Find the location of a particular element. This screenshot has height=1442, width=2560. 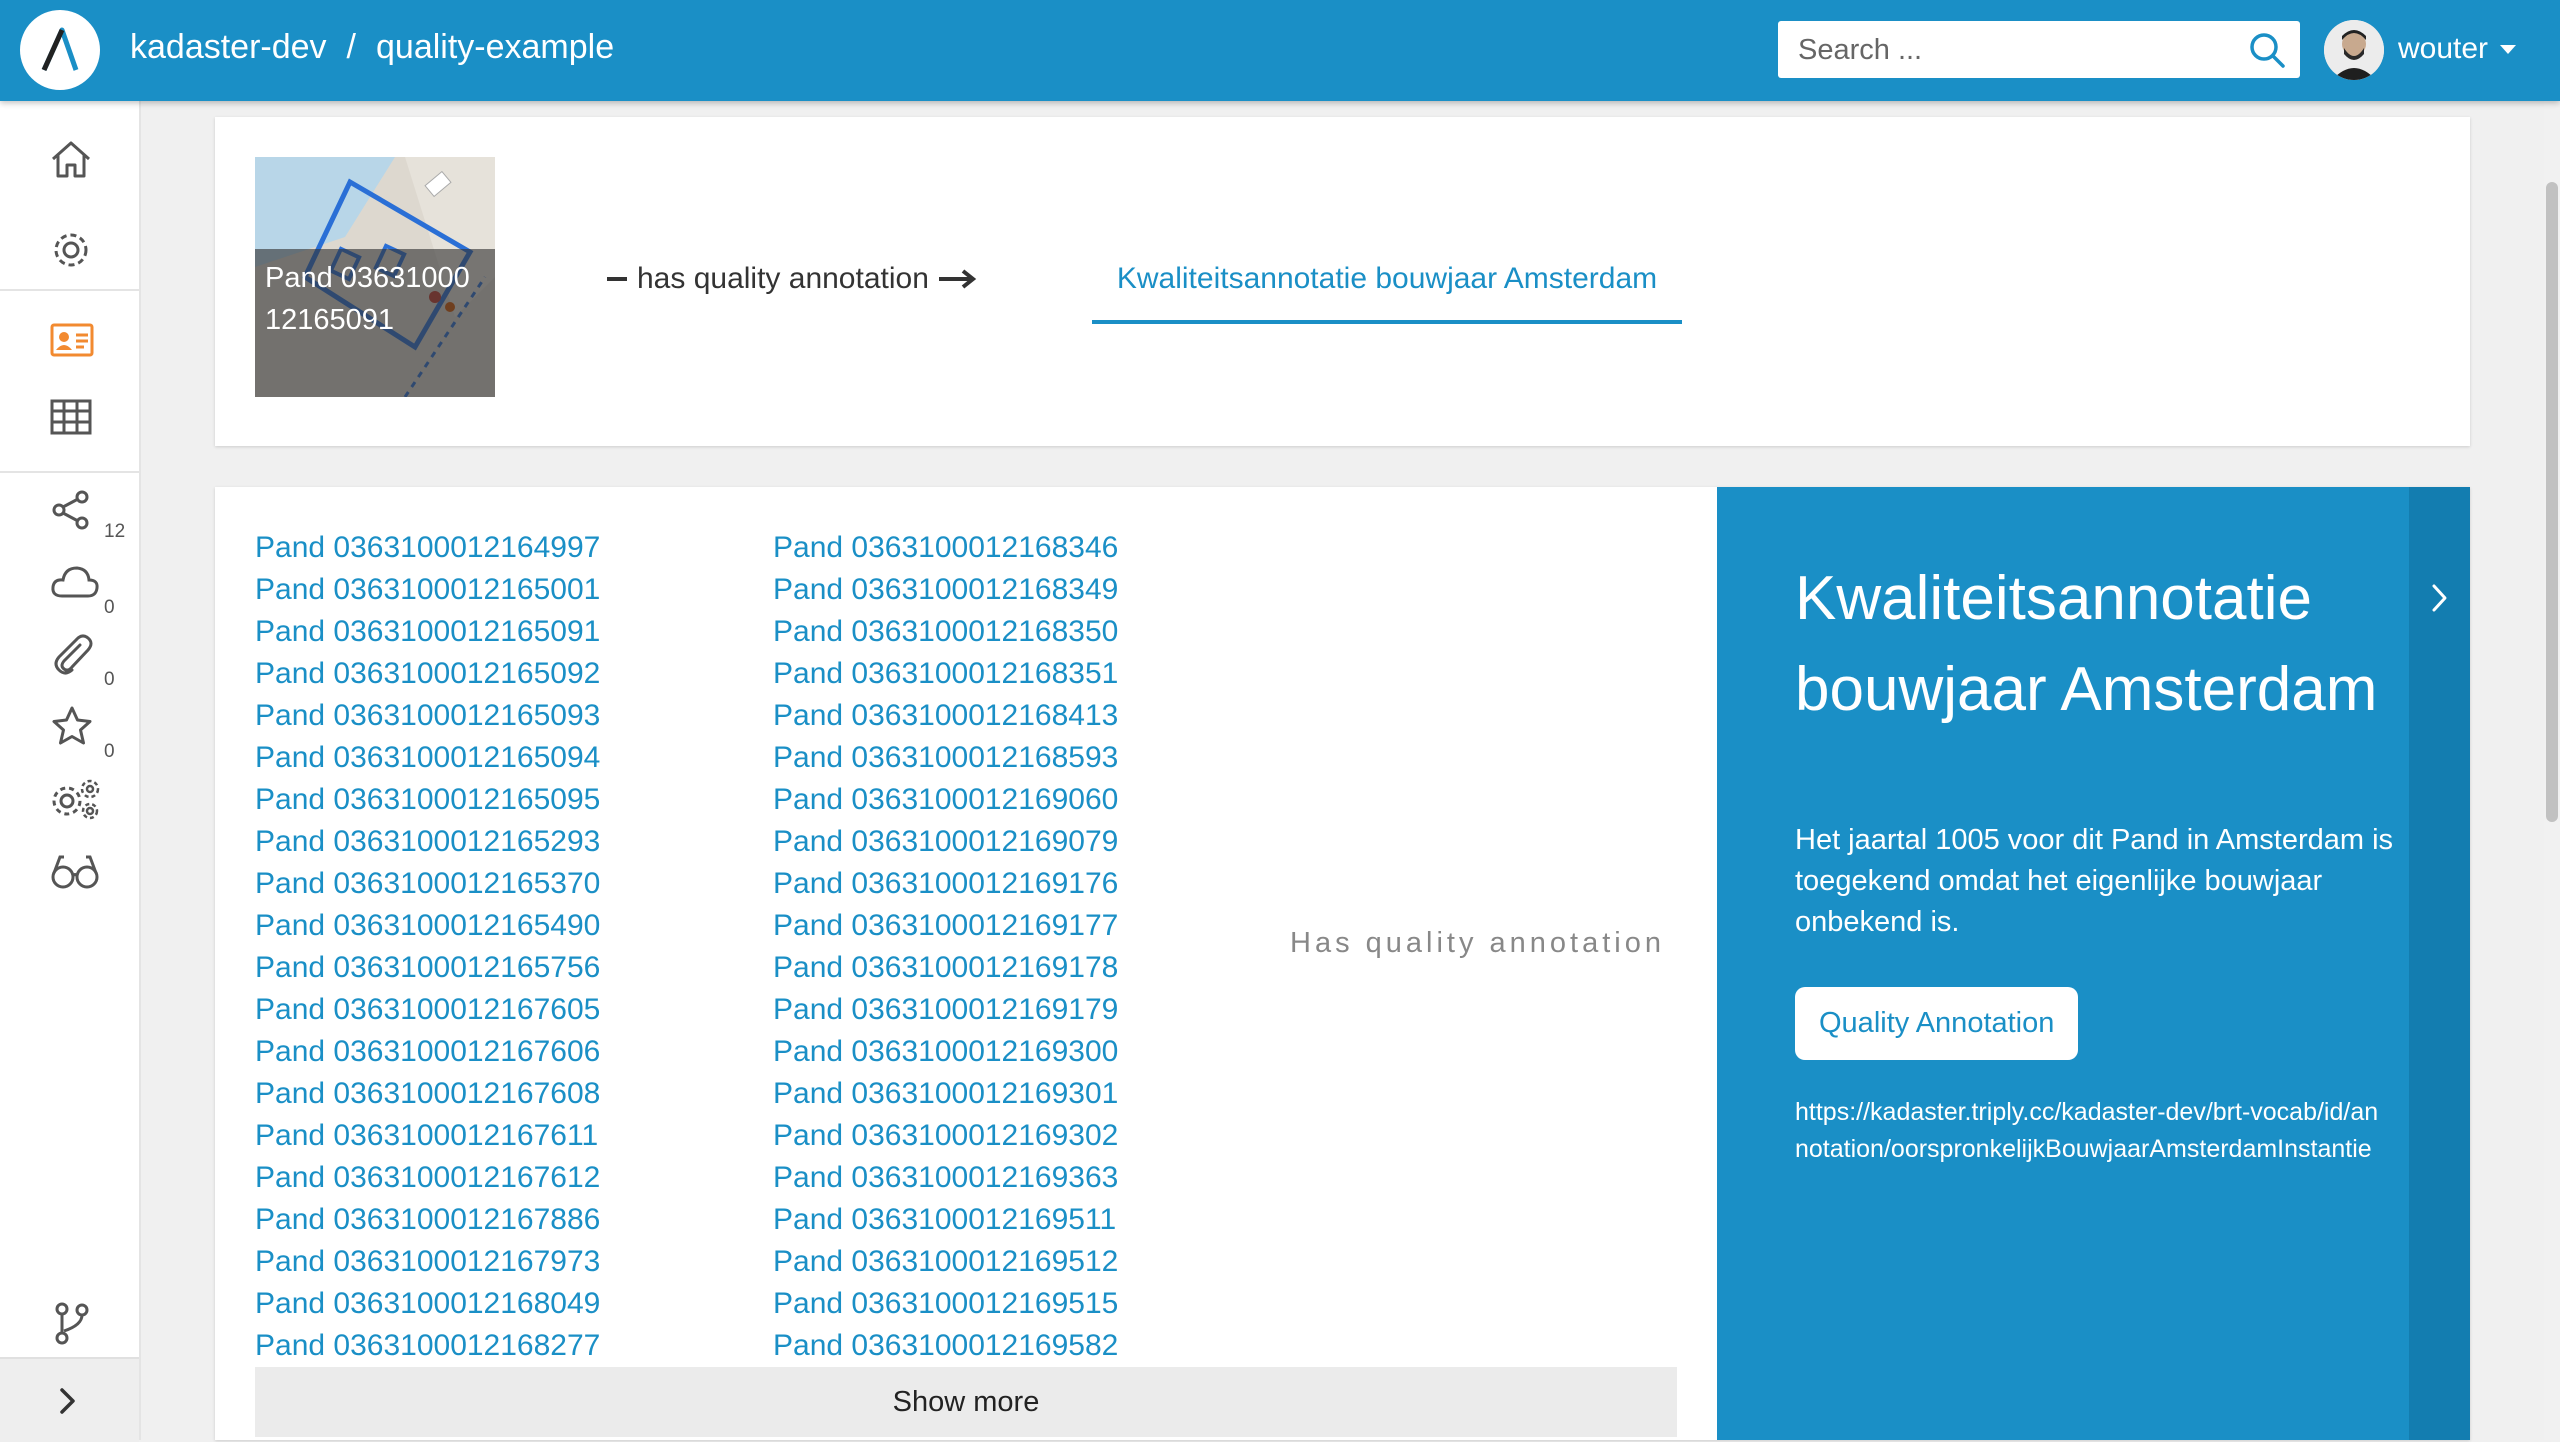

subject-link: Pand 0363100012169363 is located at coordinates (945, 1178).